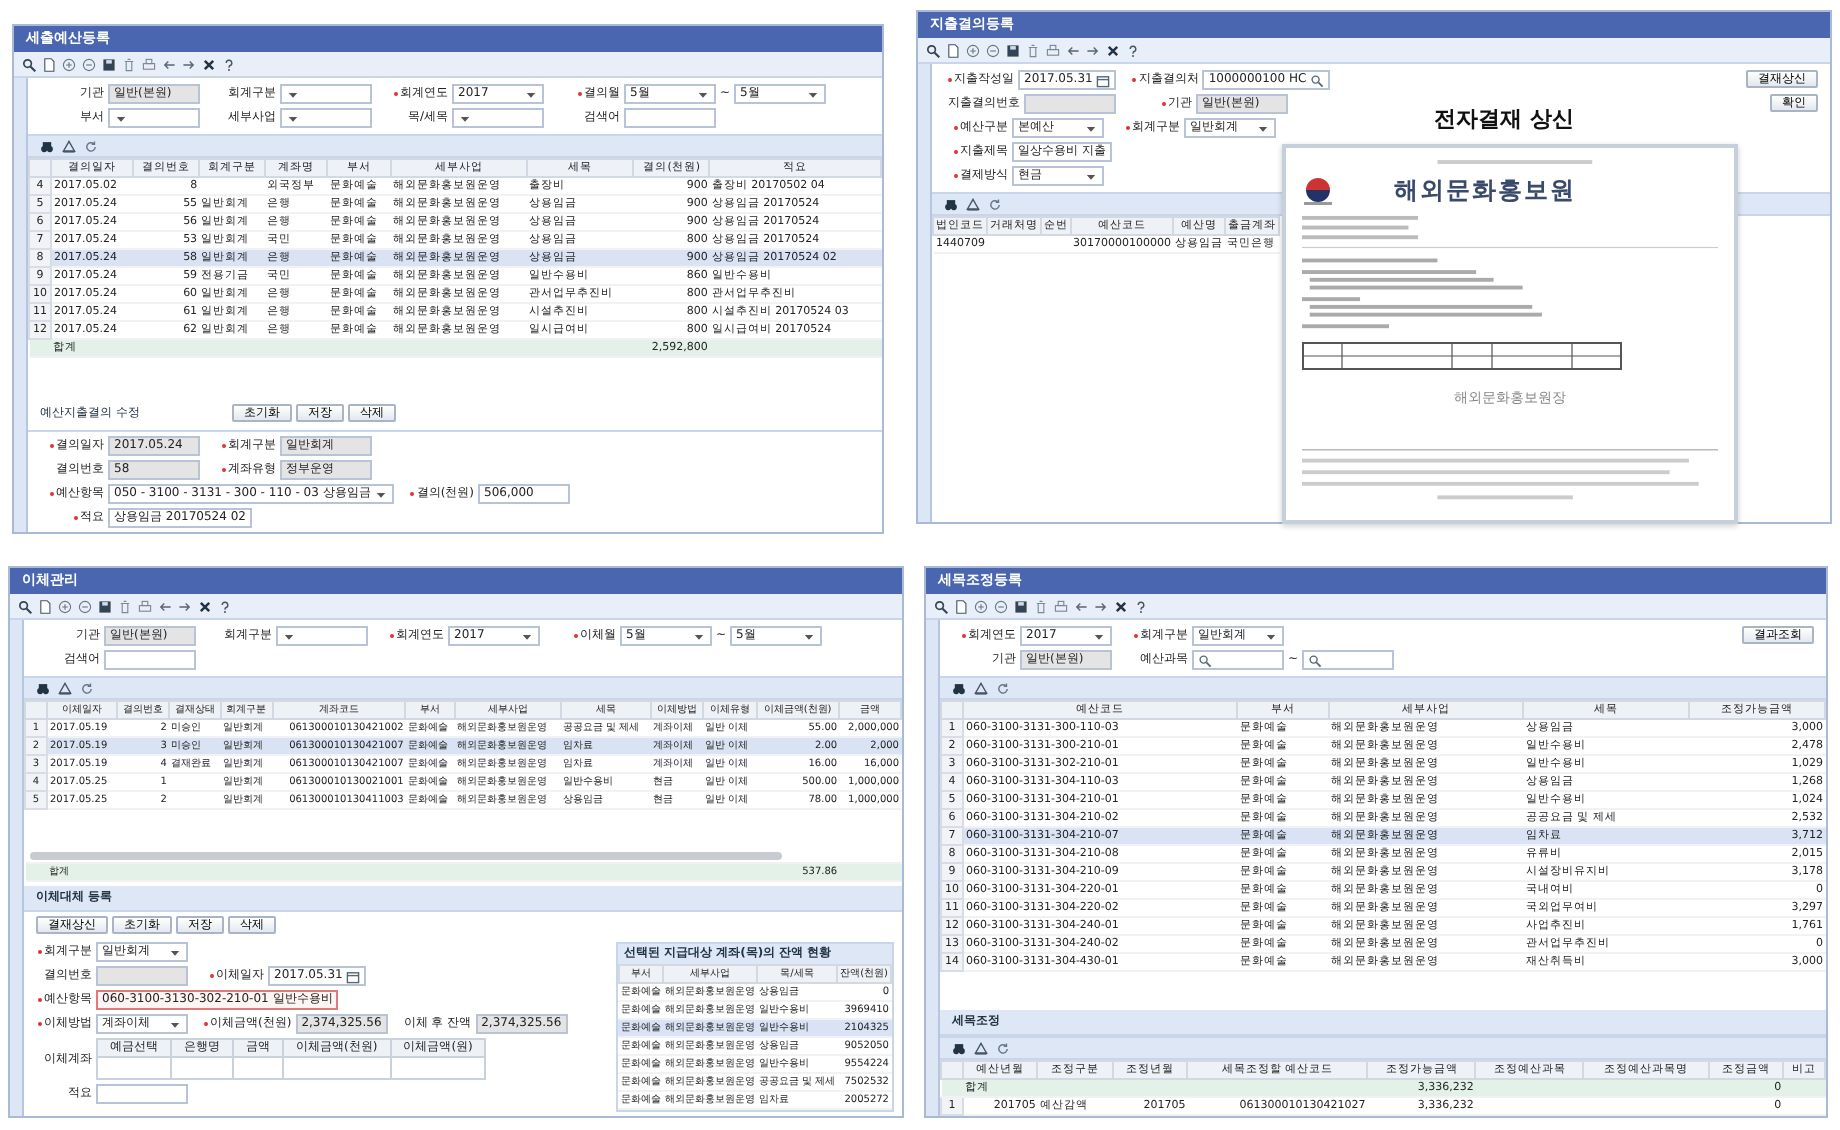 The image size is (1840, 1130). What do you see at coordinates (405, 856) in the screenshot?
I see `scrollbar` at bounding box center [405, 856].